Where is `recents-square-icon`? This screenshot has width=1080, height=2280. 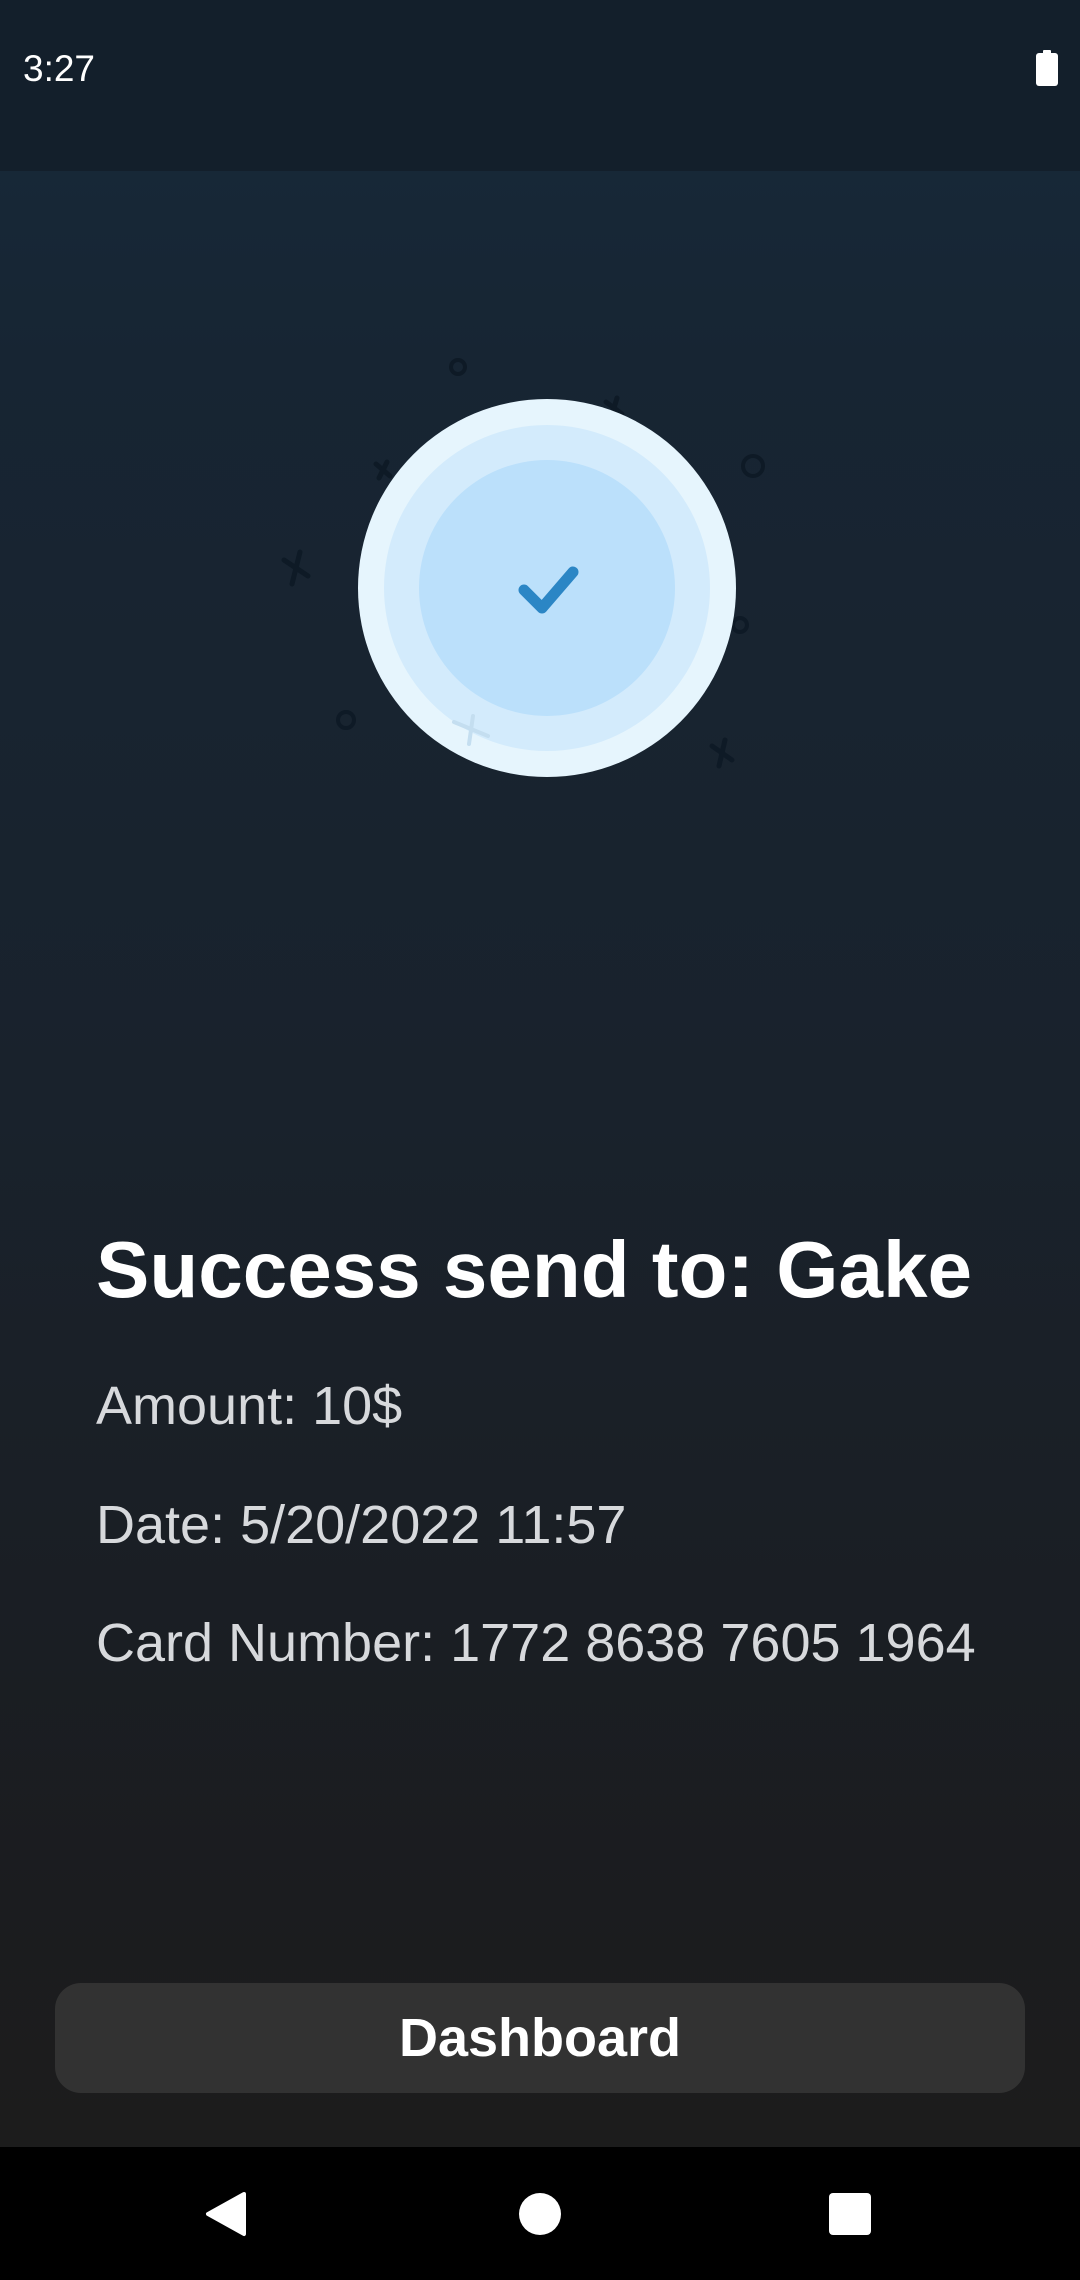 recents-square-icon is located at coordinates (850, 2214).